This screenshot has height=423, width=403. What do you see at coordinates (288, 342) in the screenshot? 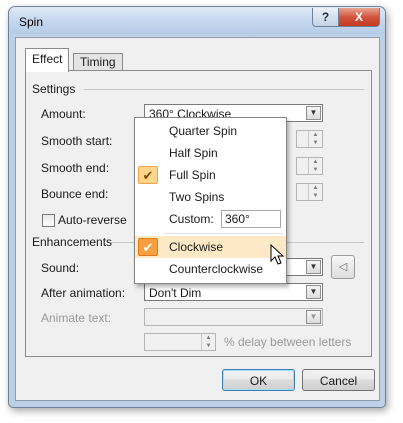
I see `delay-label: % delay between letters` at bounding box center [288, 342].